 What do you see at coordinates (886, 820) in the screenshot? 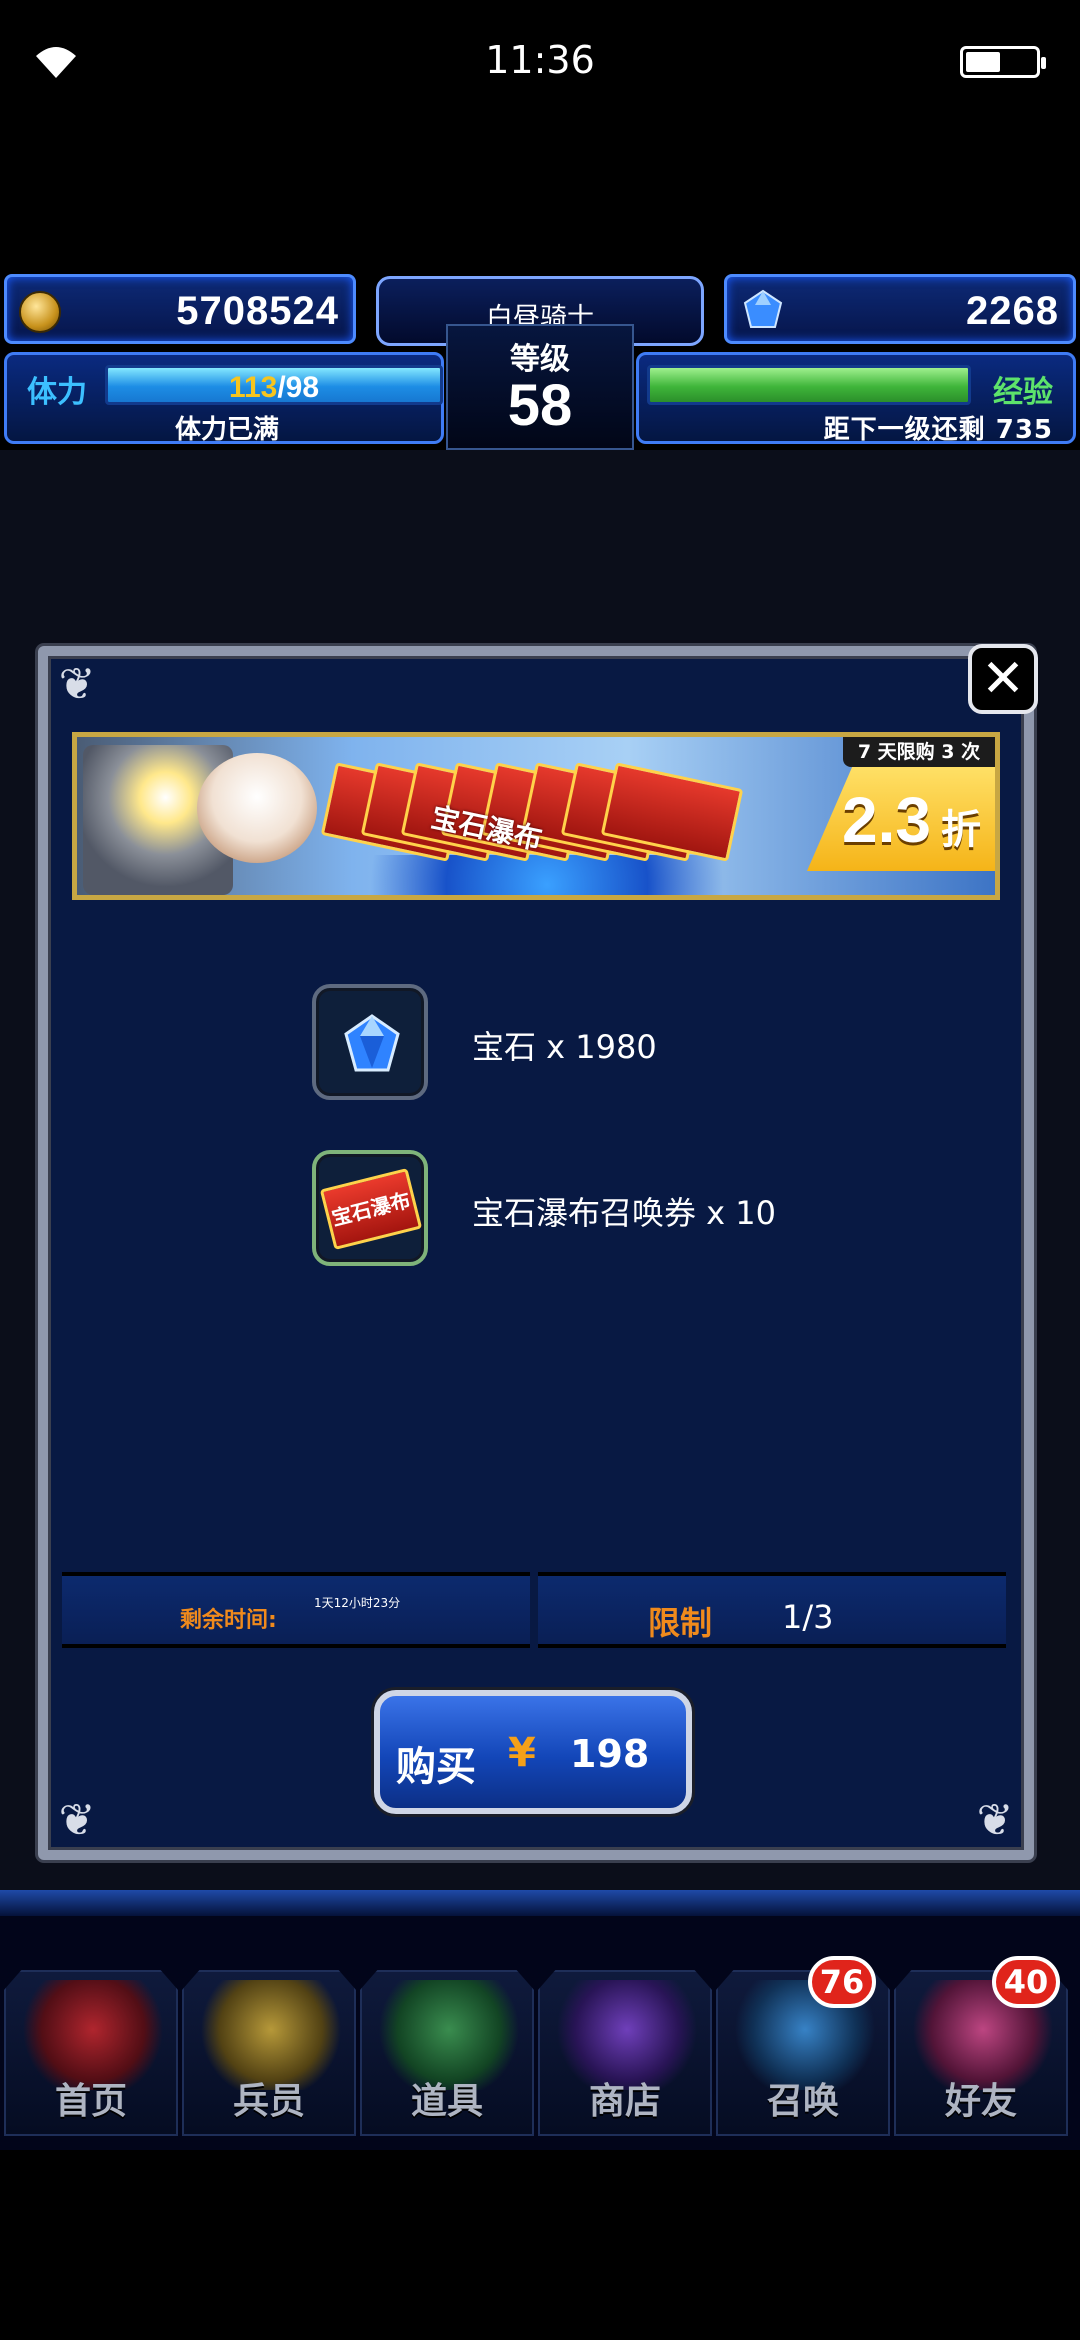
I see `discount-value: 2.3` at bounding box center [886, 820].